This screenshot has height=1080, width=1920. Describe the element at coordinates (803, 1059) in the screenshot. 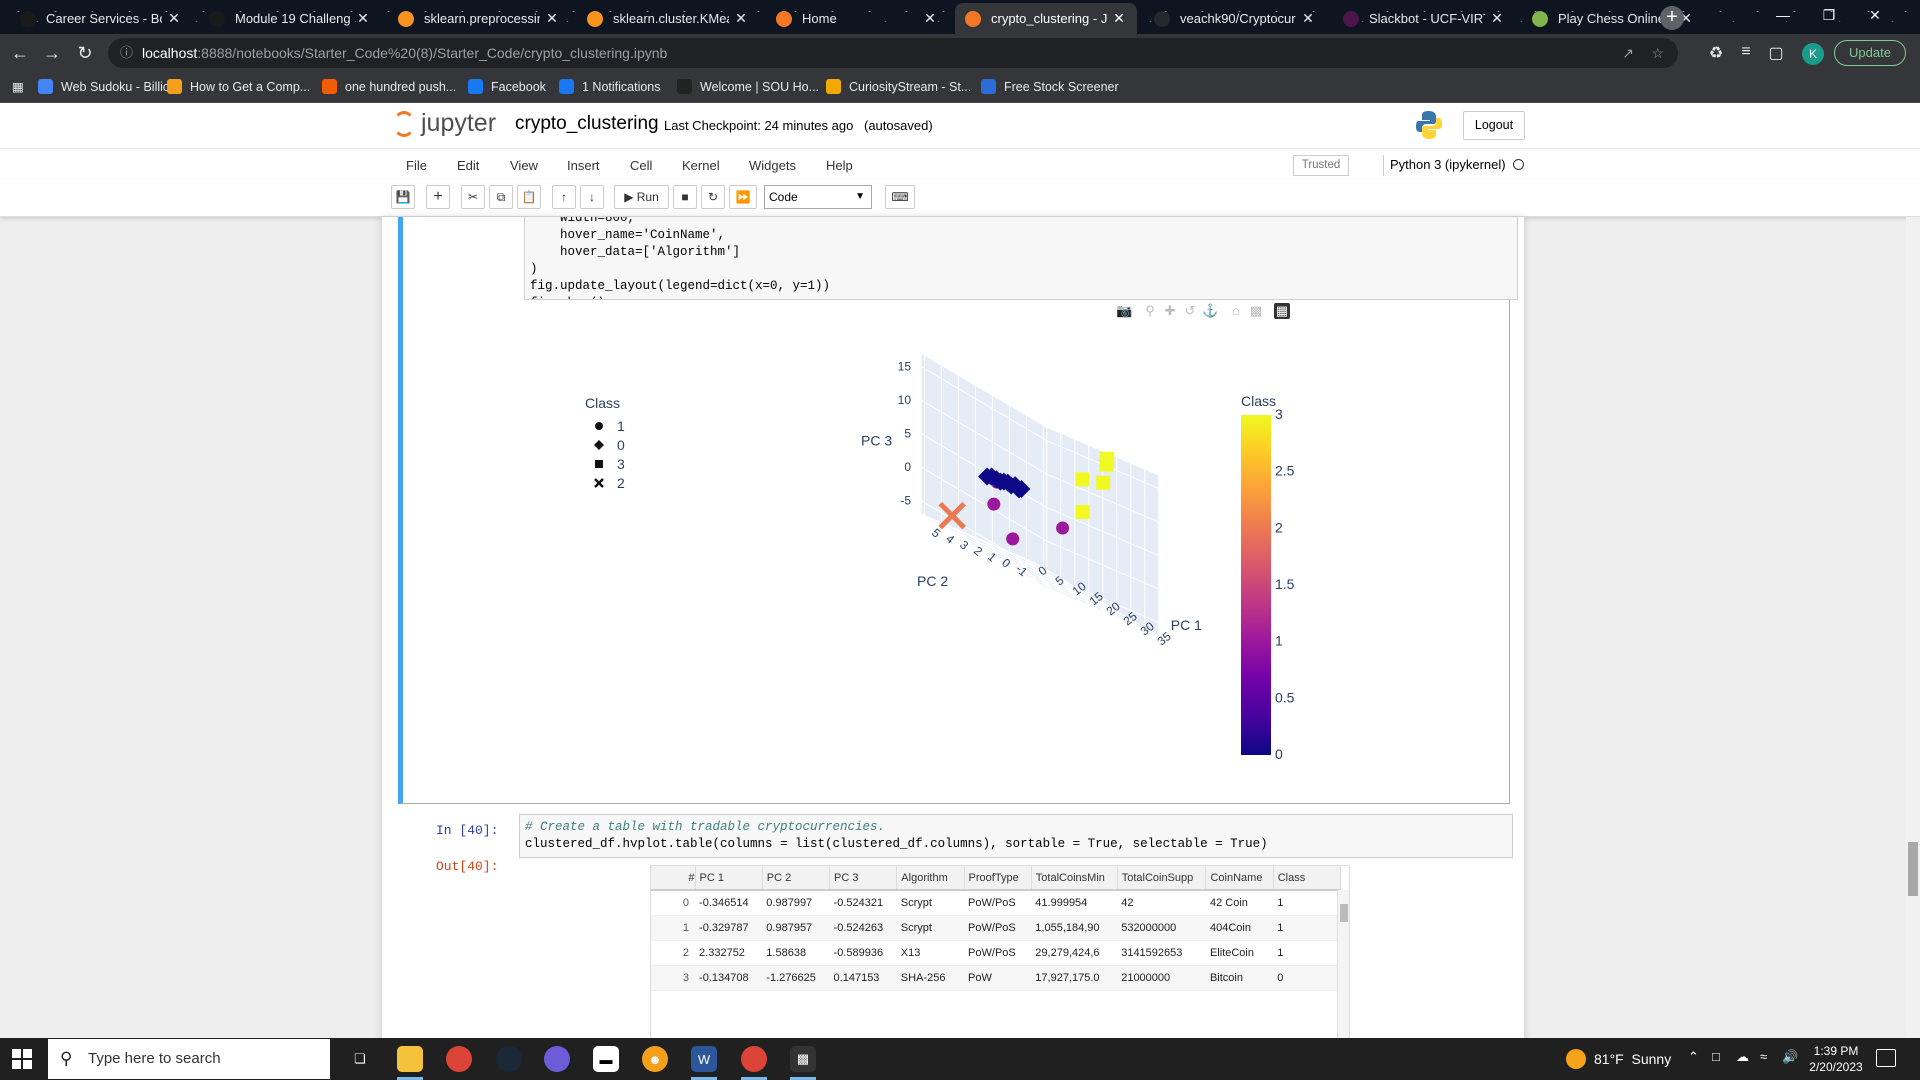

I see `terminal-icon: ▩` at that location.